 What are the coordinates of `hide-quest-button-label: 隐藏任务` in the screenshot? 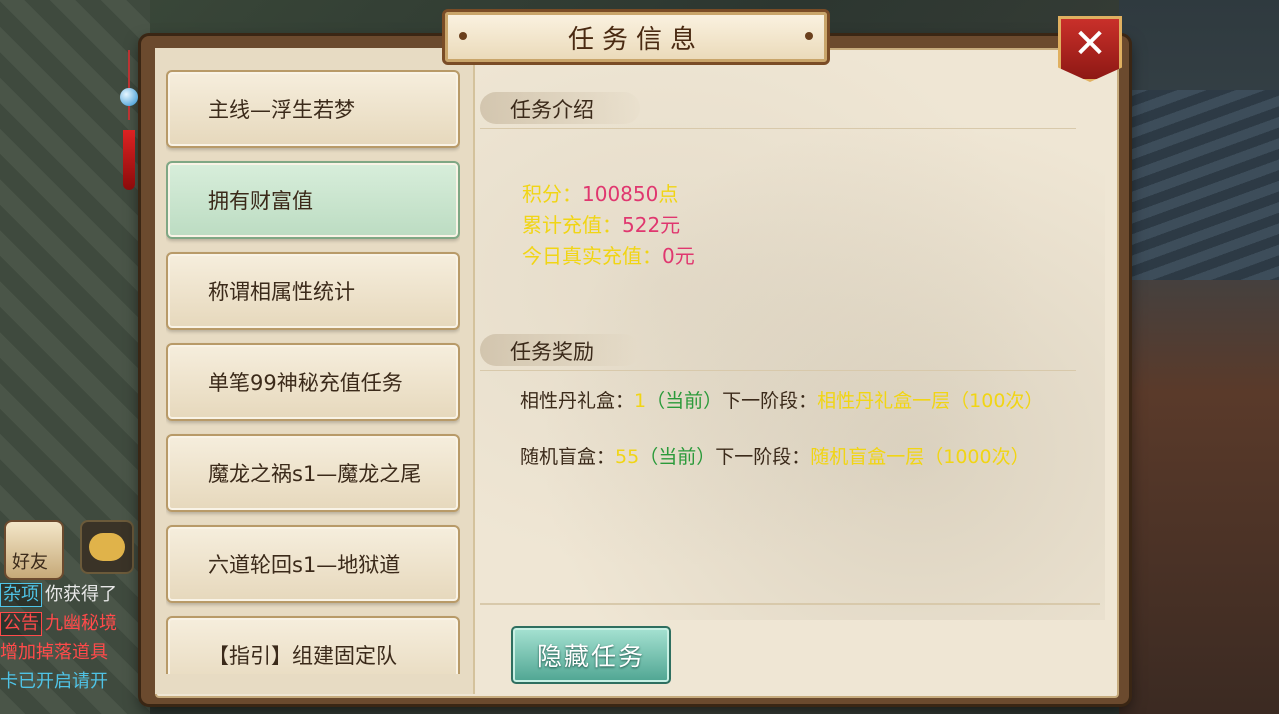 It's located at (590, 656).